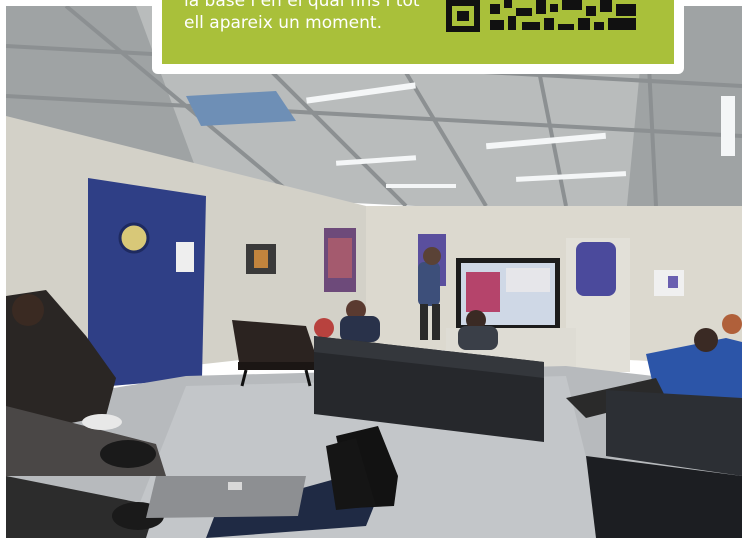  I want to click on qr-code-icon, so click(542, 17).